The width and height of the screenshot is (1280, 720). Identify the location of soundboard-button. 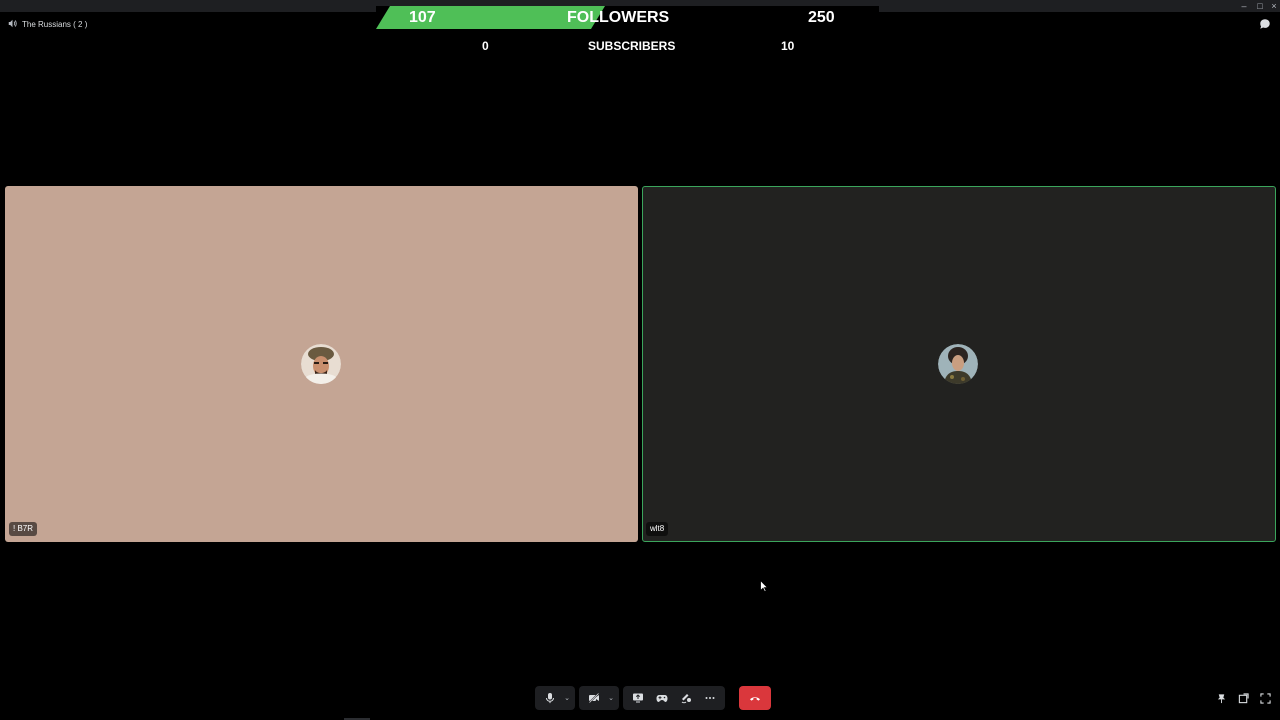
(686, 698).